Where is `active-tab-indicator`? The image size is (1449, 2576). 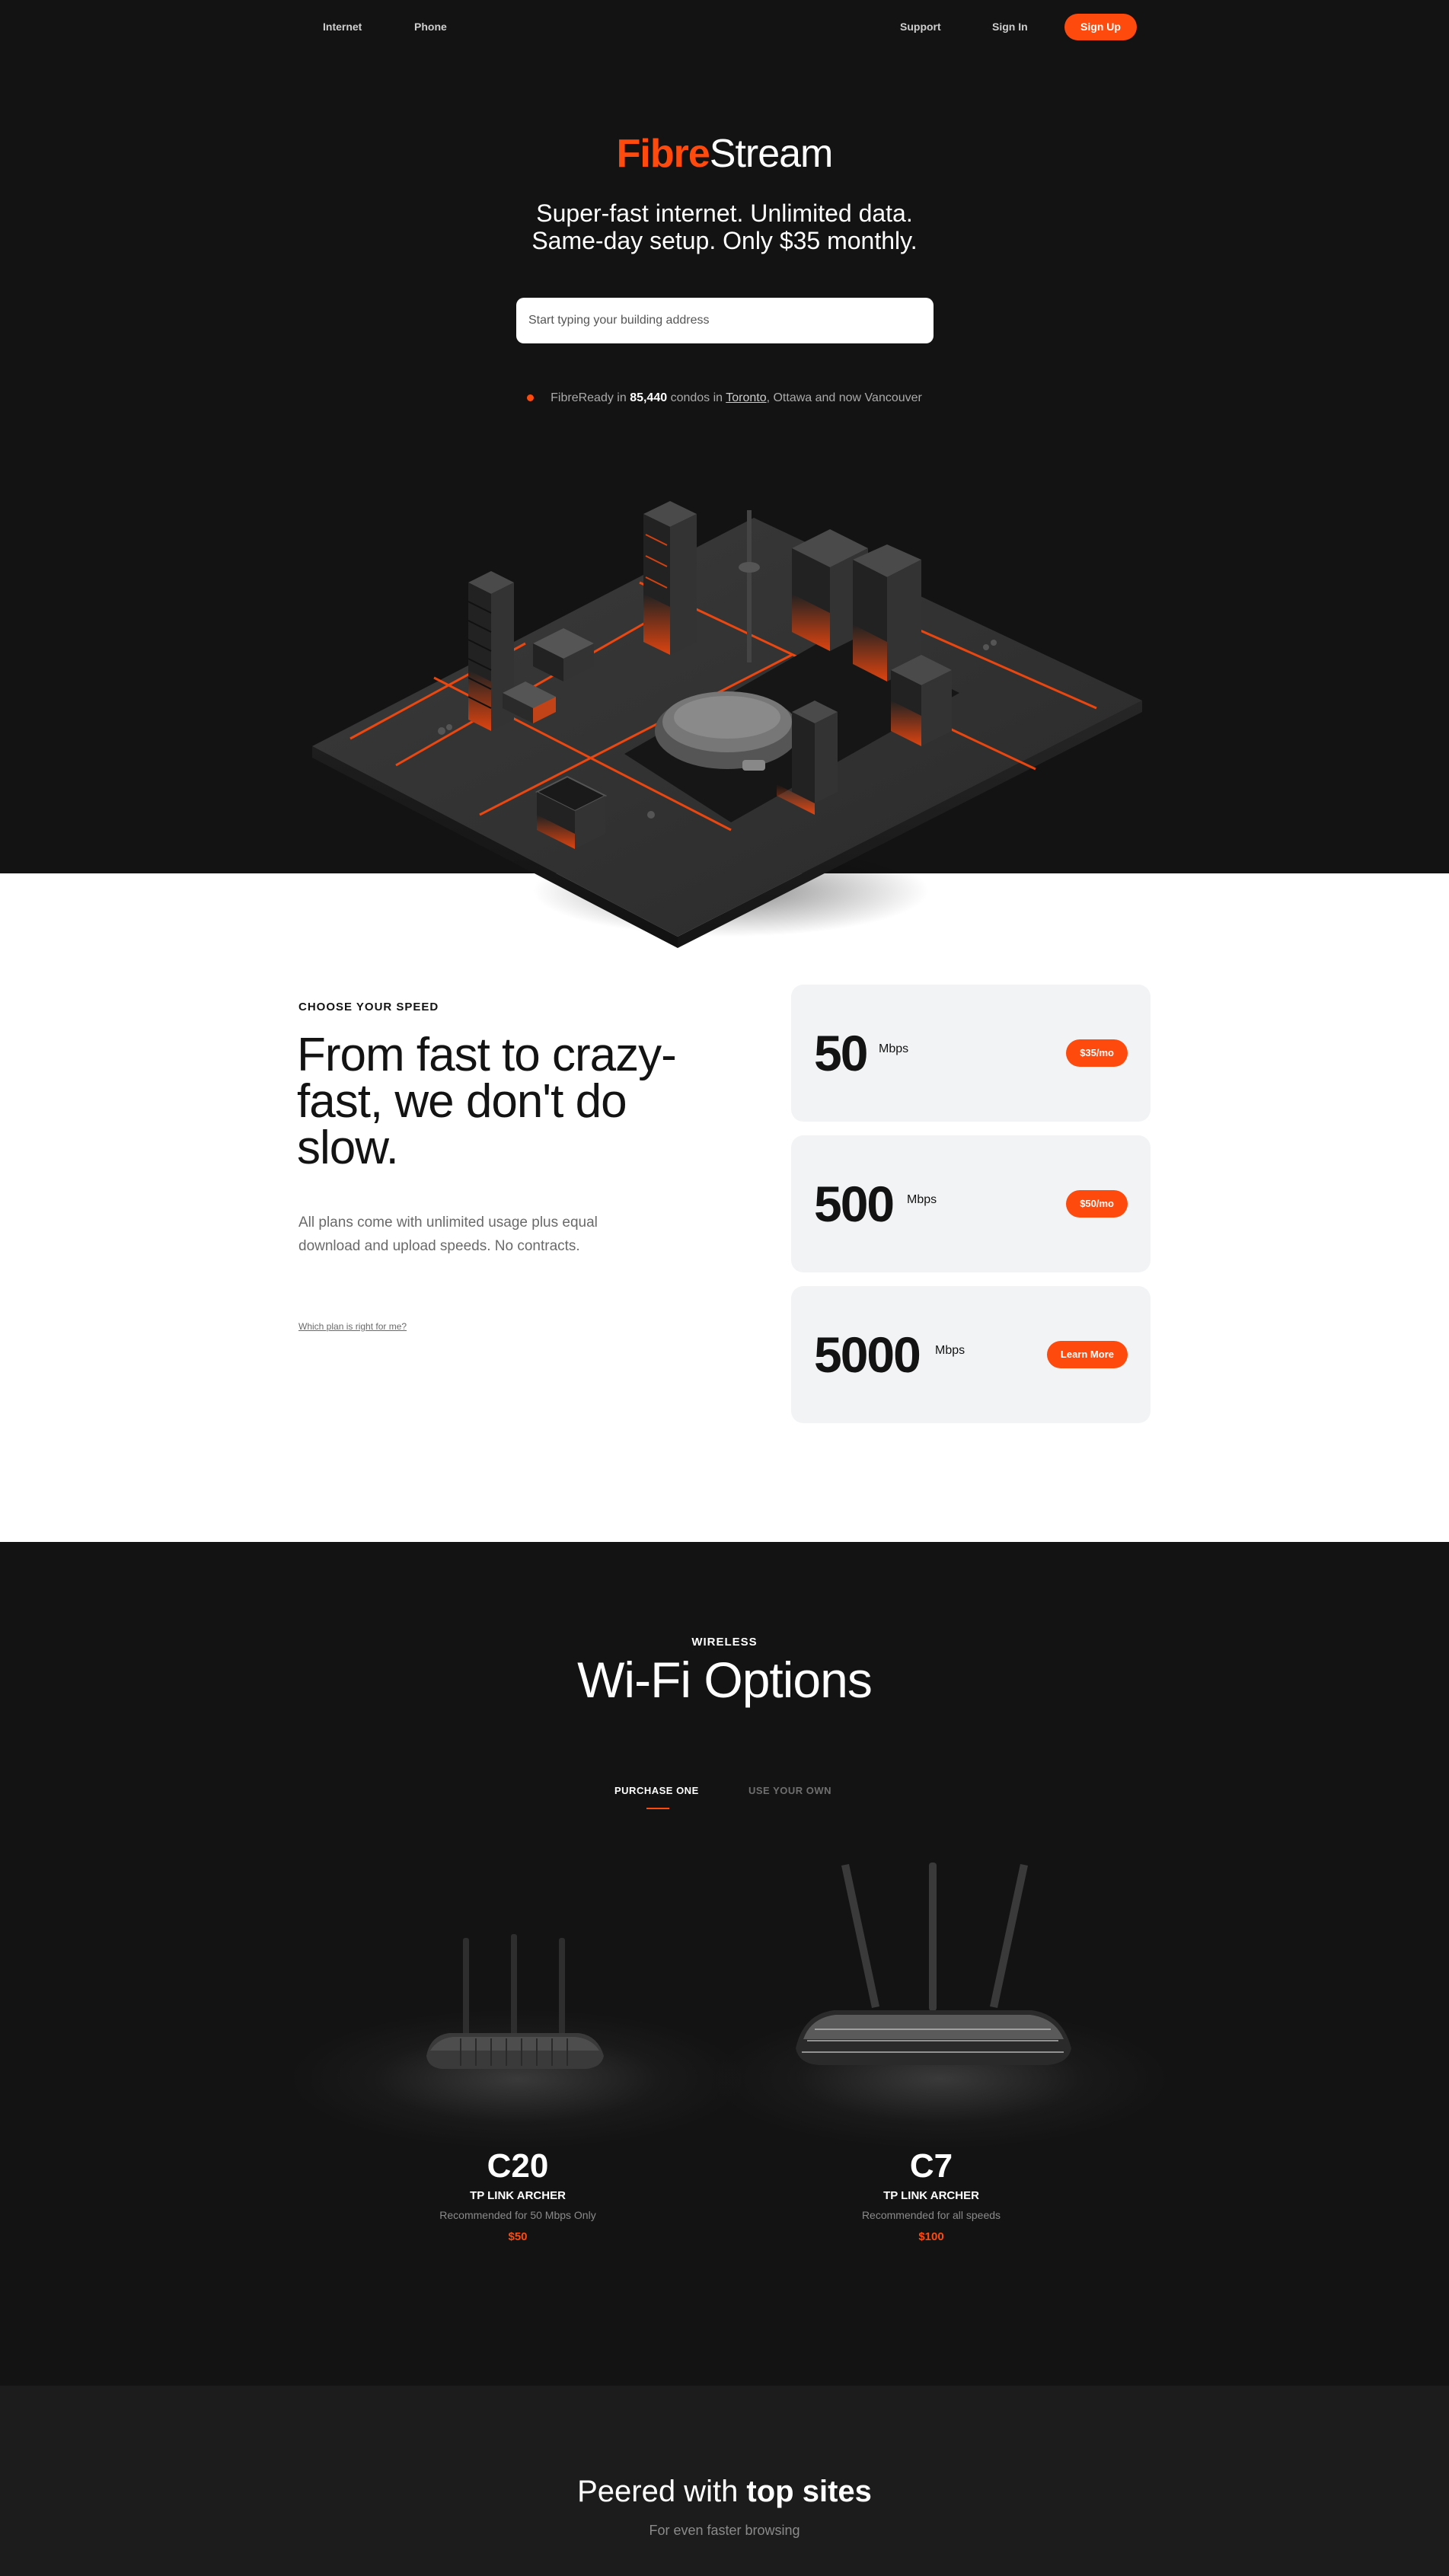
active-tab-indicator is located at coordinates (657, 1808).